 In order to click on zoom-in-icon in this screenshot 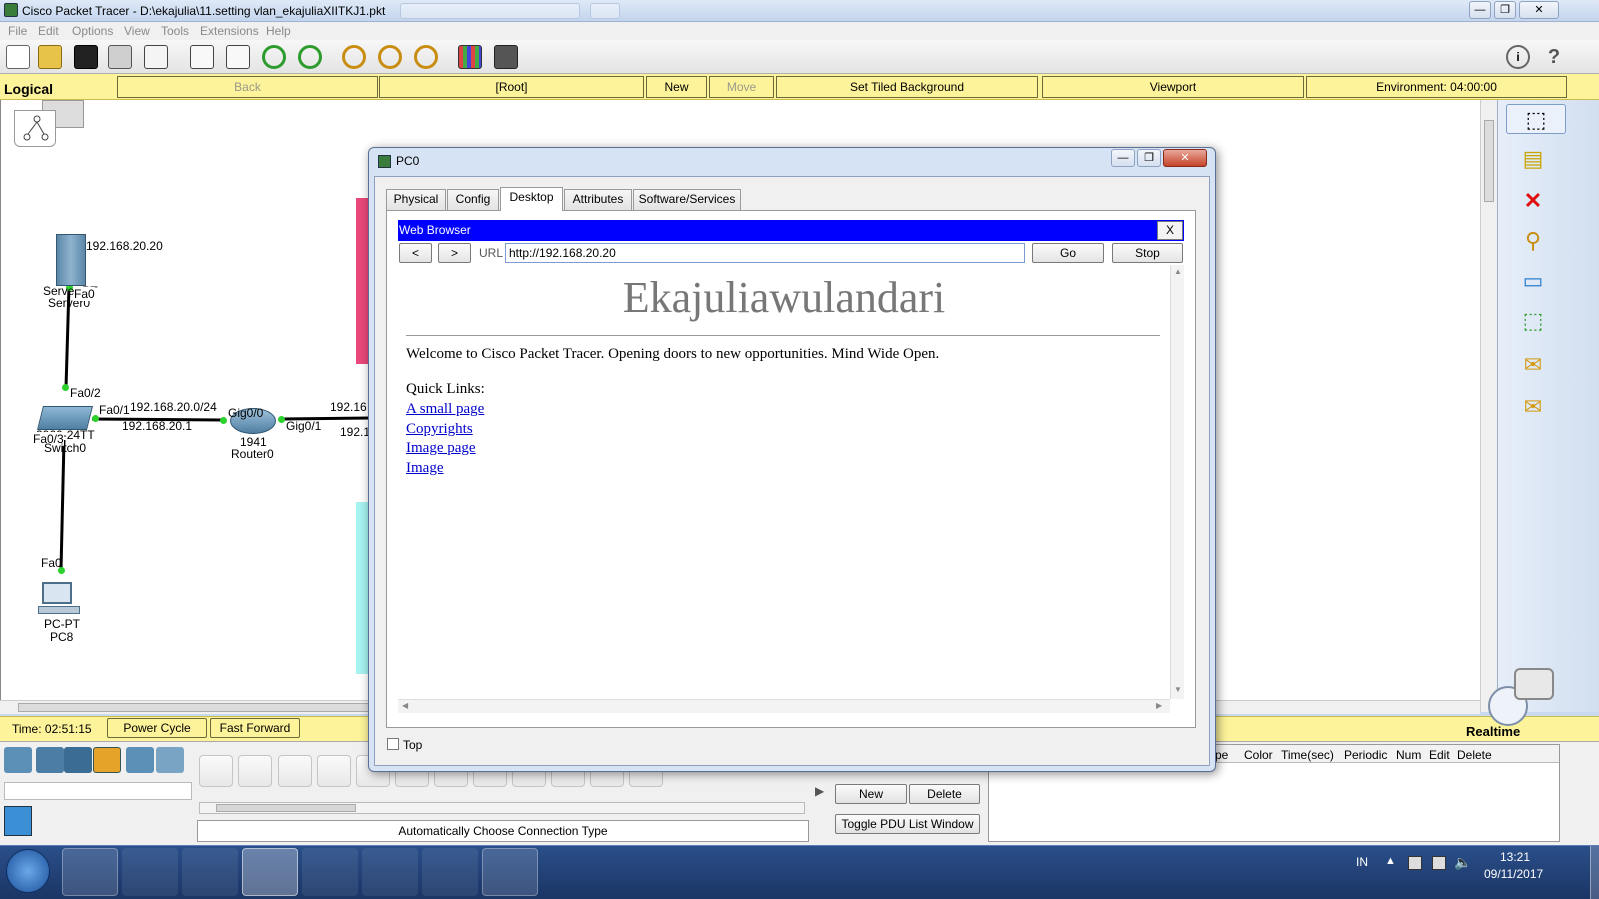, I will do `click(354, 57)`.